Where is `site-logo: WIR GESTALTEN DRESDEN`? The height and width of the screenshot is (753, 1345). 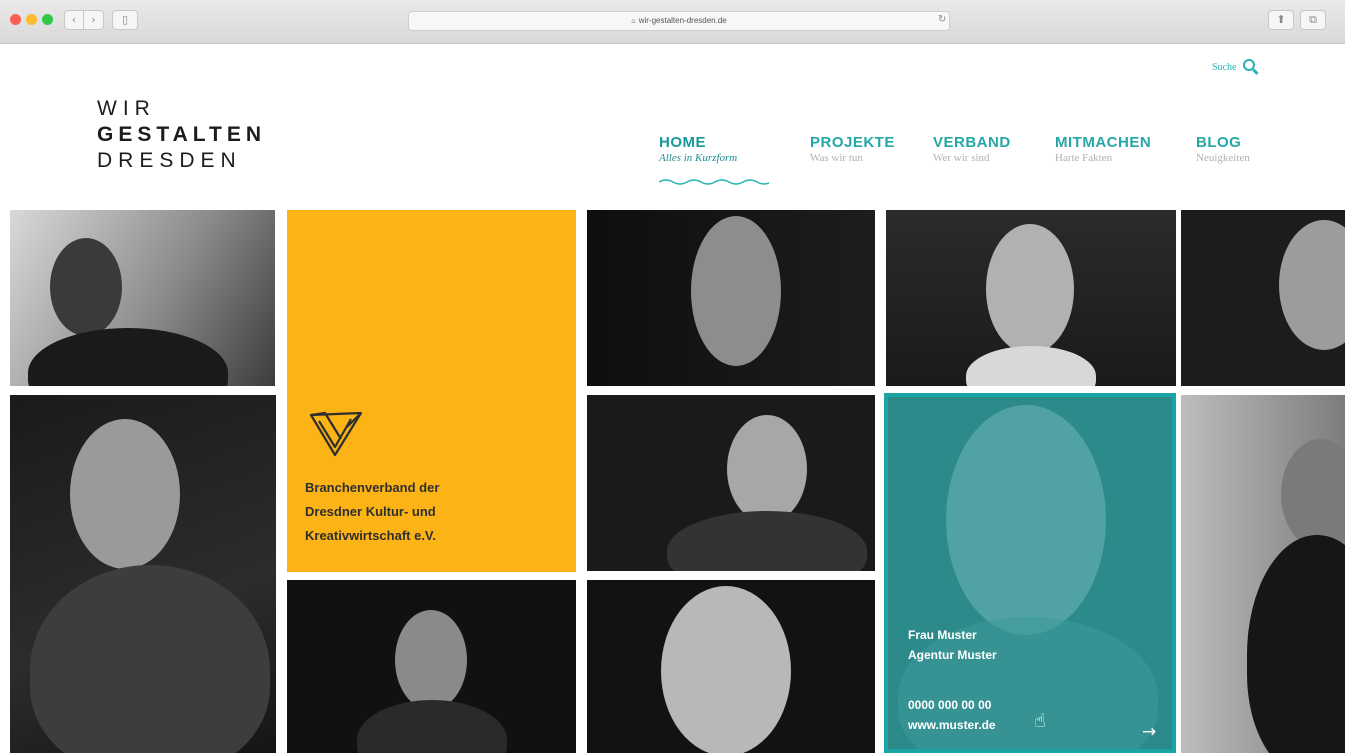
site-logo: WIR GESTALTEN DRESDEN is located at coordinates (181, 135).